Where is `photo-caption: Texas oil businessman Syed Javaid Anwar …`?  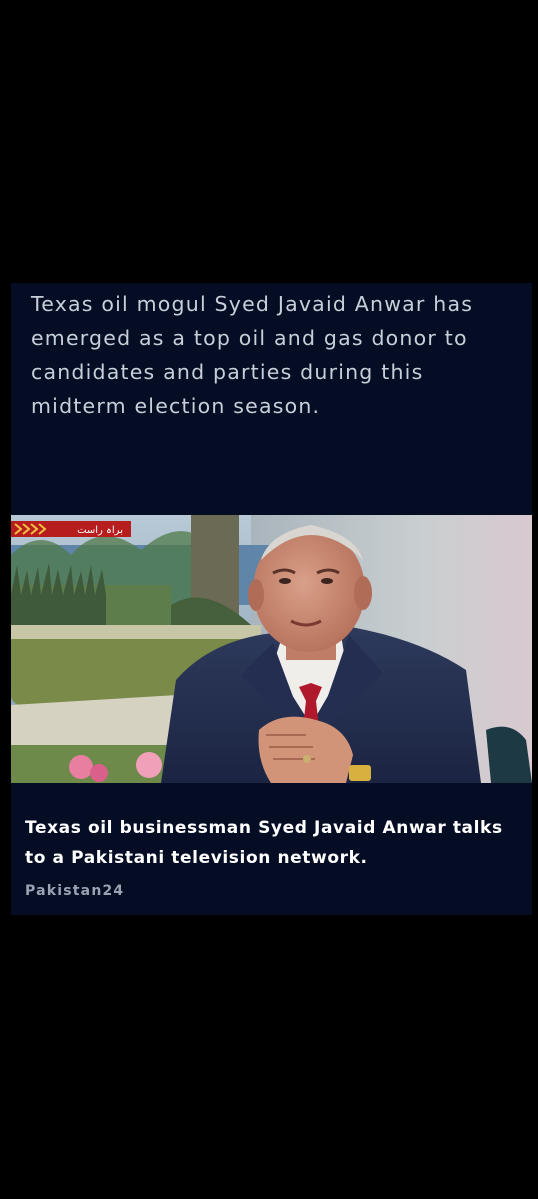 photo-caption: Texas oil businessman Syed Javaid Anwar … is located at coordinates (264, 843).